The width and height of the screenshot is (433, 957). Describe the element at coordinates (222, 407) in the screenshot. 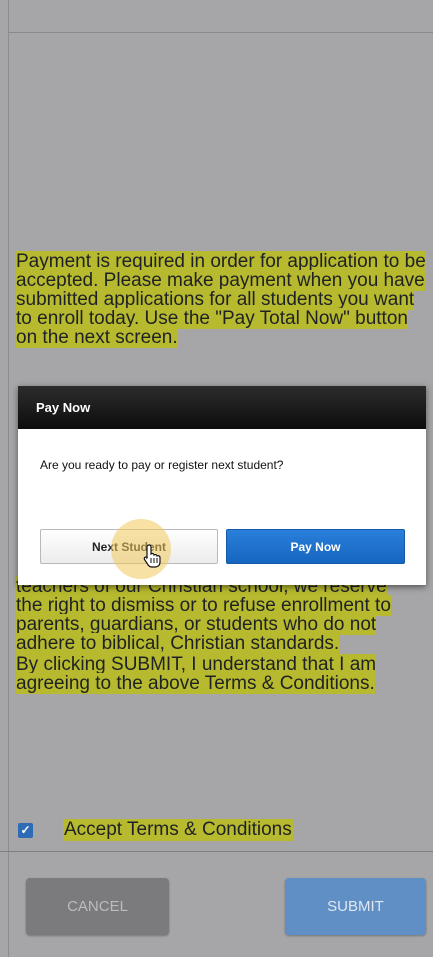

I see `dialog-title: Pay Now` at that location.